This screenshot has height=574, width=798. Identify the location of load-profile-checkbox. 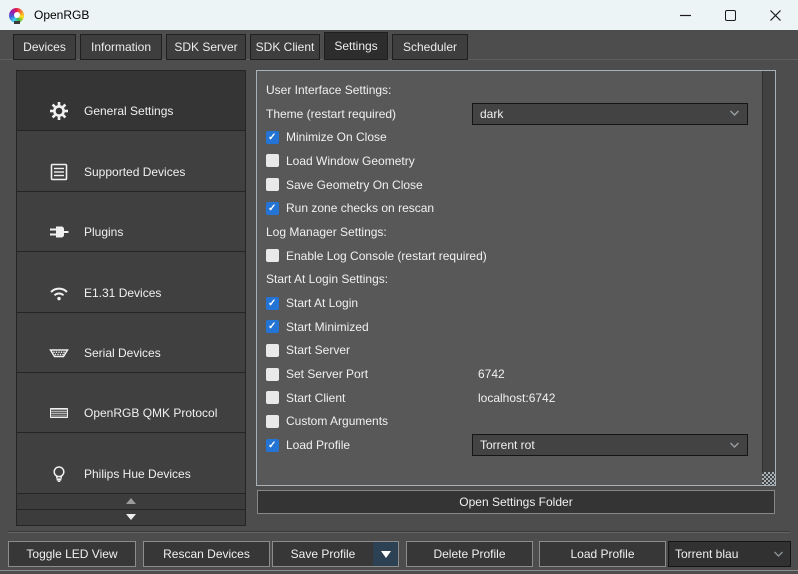
(272, 445).